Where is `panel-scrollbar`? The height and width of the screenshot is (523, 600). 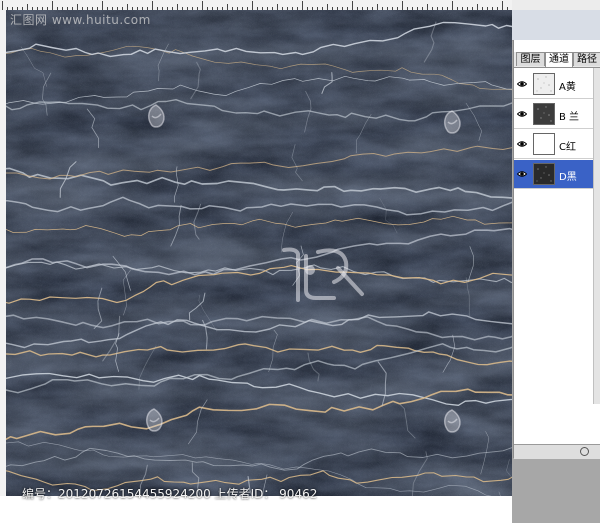
panel-scrollbar is located at coordinates (596, 236).